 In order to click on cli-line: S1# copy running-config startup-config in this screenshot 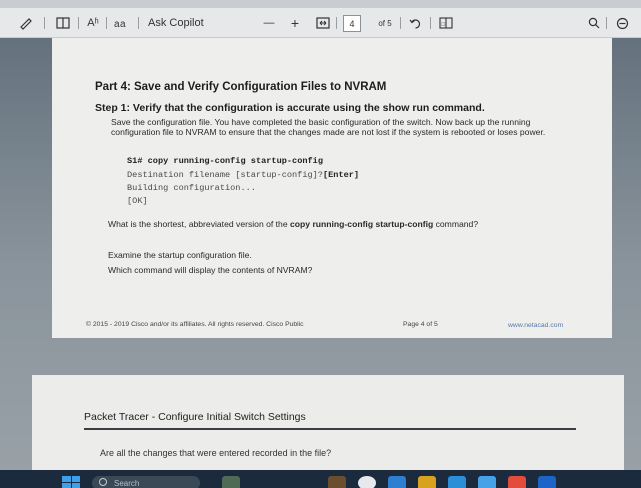, I will do `click(225, 161)`.